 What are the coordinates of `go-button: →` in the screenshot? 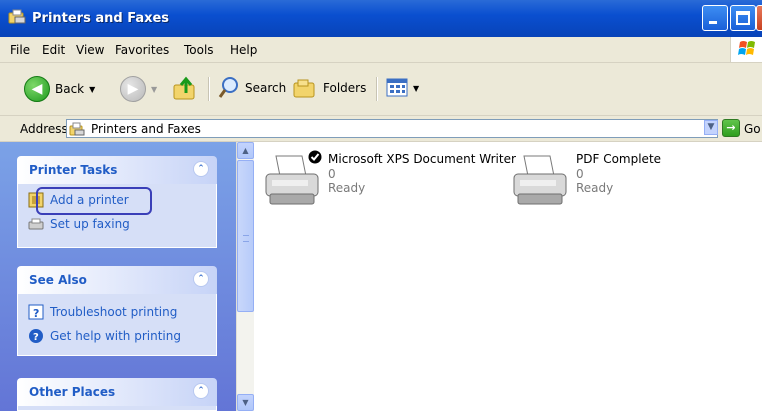 It's located at (731, 128).